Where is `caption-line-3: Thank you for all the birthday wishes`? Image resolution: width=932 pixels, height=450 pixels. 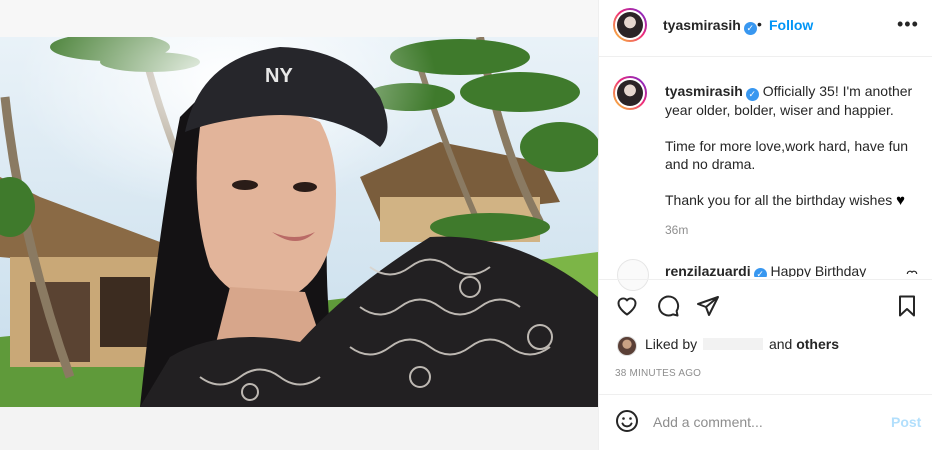
caption-line-3: Thank you for all the birthday wishes is located at coordinates (779, 200).